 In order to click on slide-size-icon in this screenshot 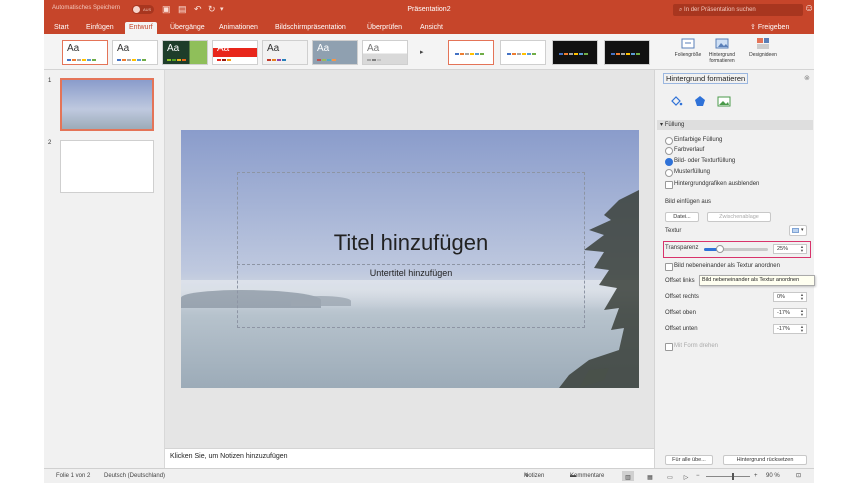, I will do `click(688, 43)`.